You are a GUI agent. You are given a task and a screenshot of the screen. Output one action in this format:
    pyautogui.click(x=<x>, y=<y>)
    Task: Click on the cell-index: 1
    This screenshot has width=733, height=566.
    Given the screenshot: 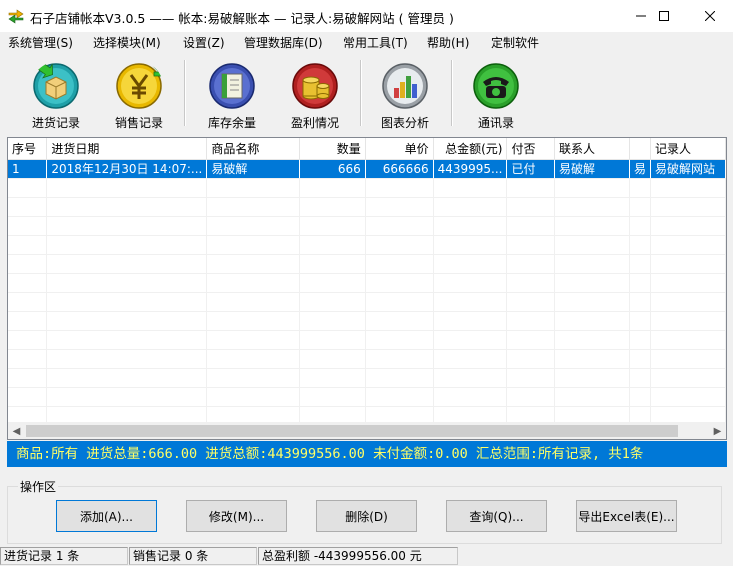 What is the action you would take?
    pyautogui.click(x=28, y=169)
    